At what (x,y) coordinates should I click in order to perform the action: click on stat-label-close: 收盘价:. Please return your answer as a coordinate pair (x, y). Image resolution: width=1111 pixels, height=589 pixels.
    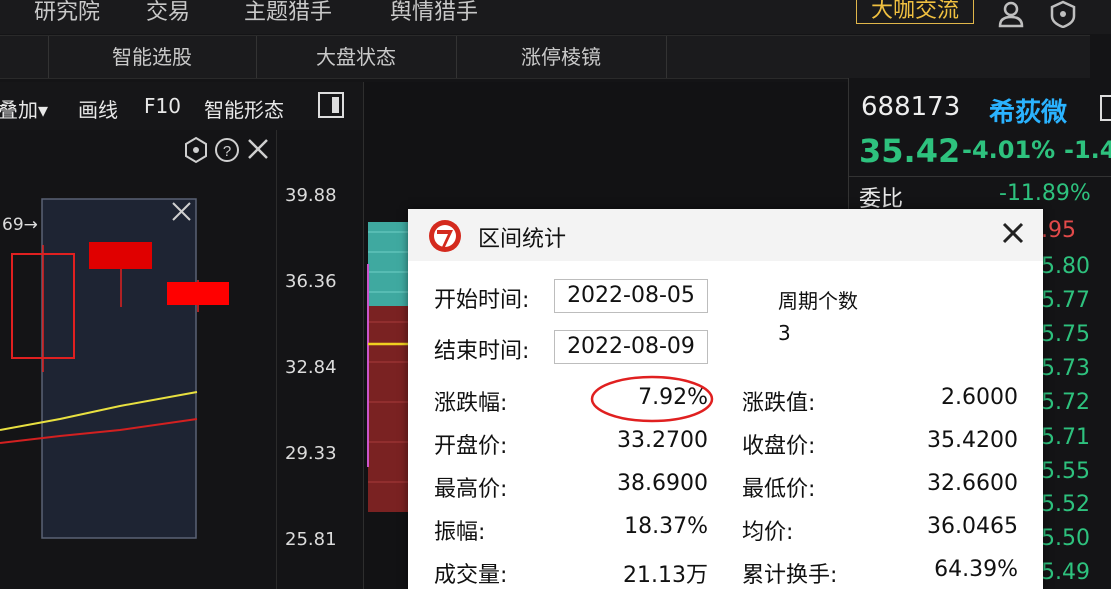
    Looking at the image, I should click on (779, 446).